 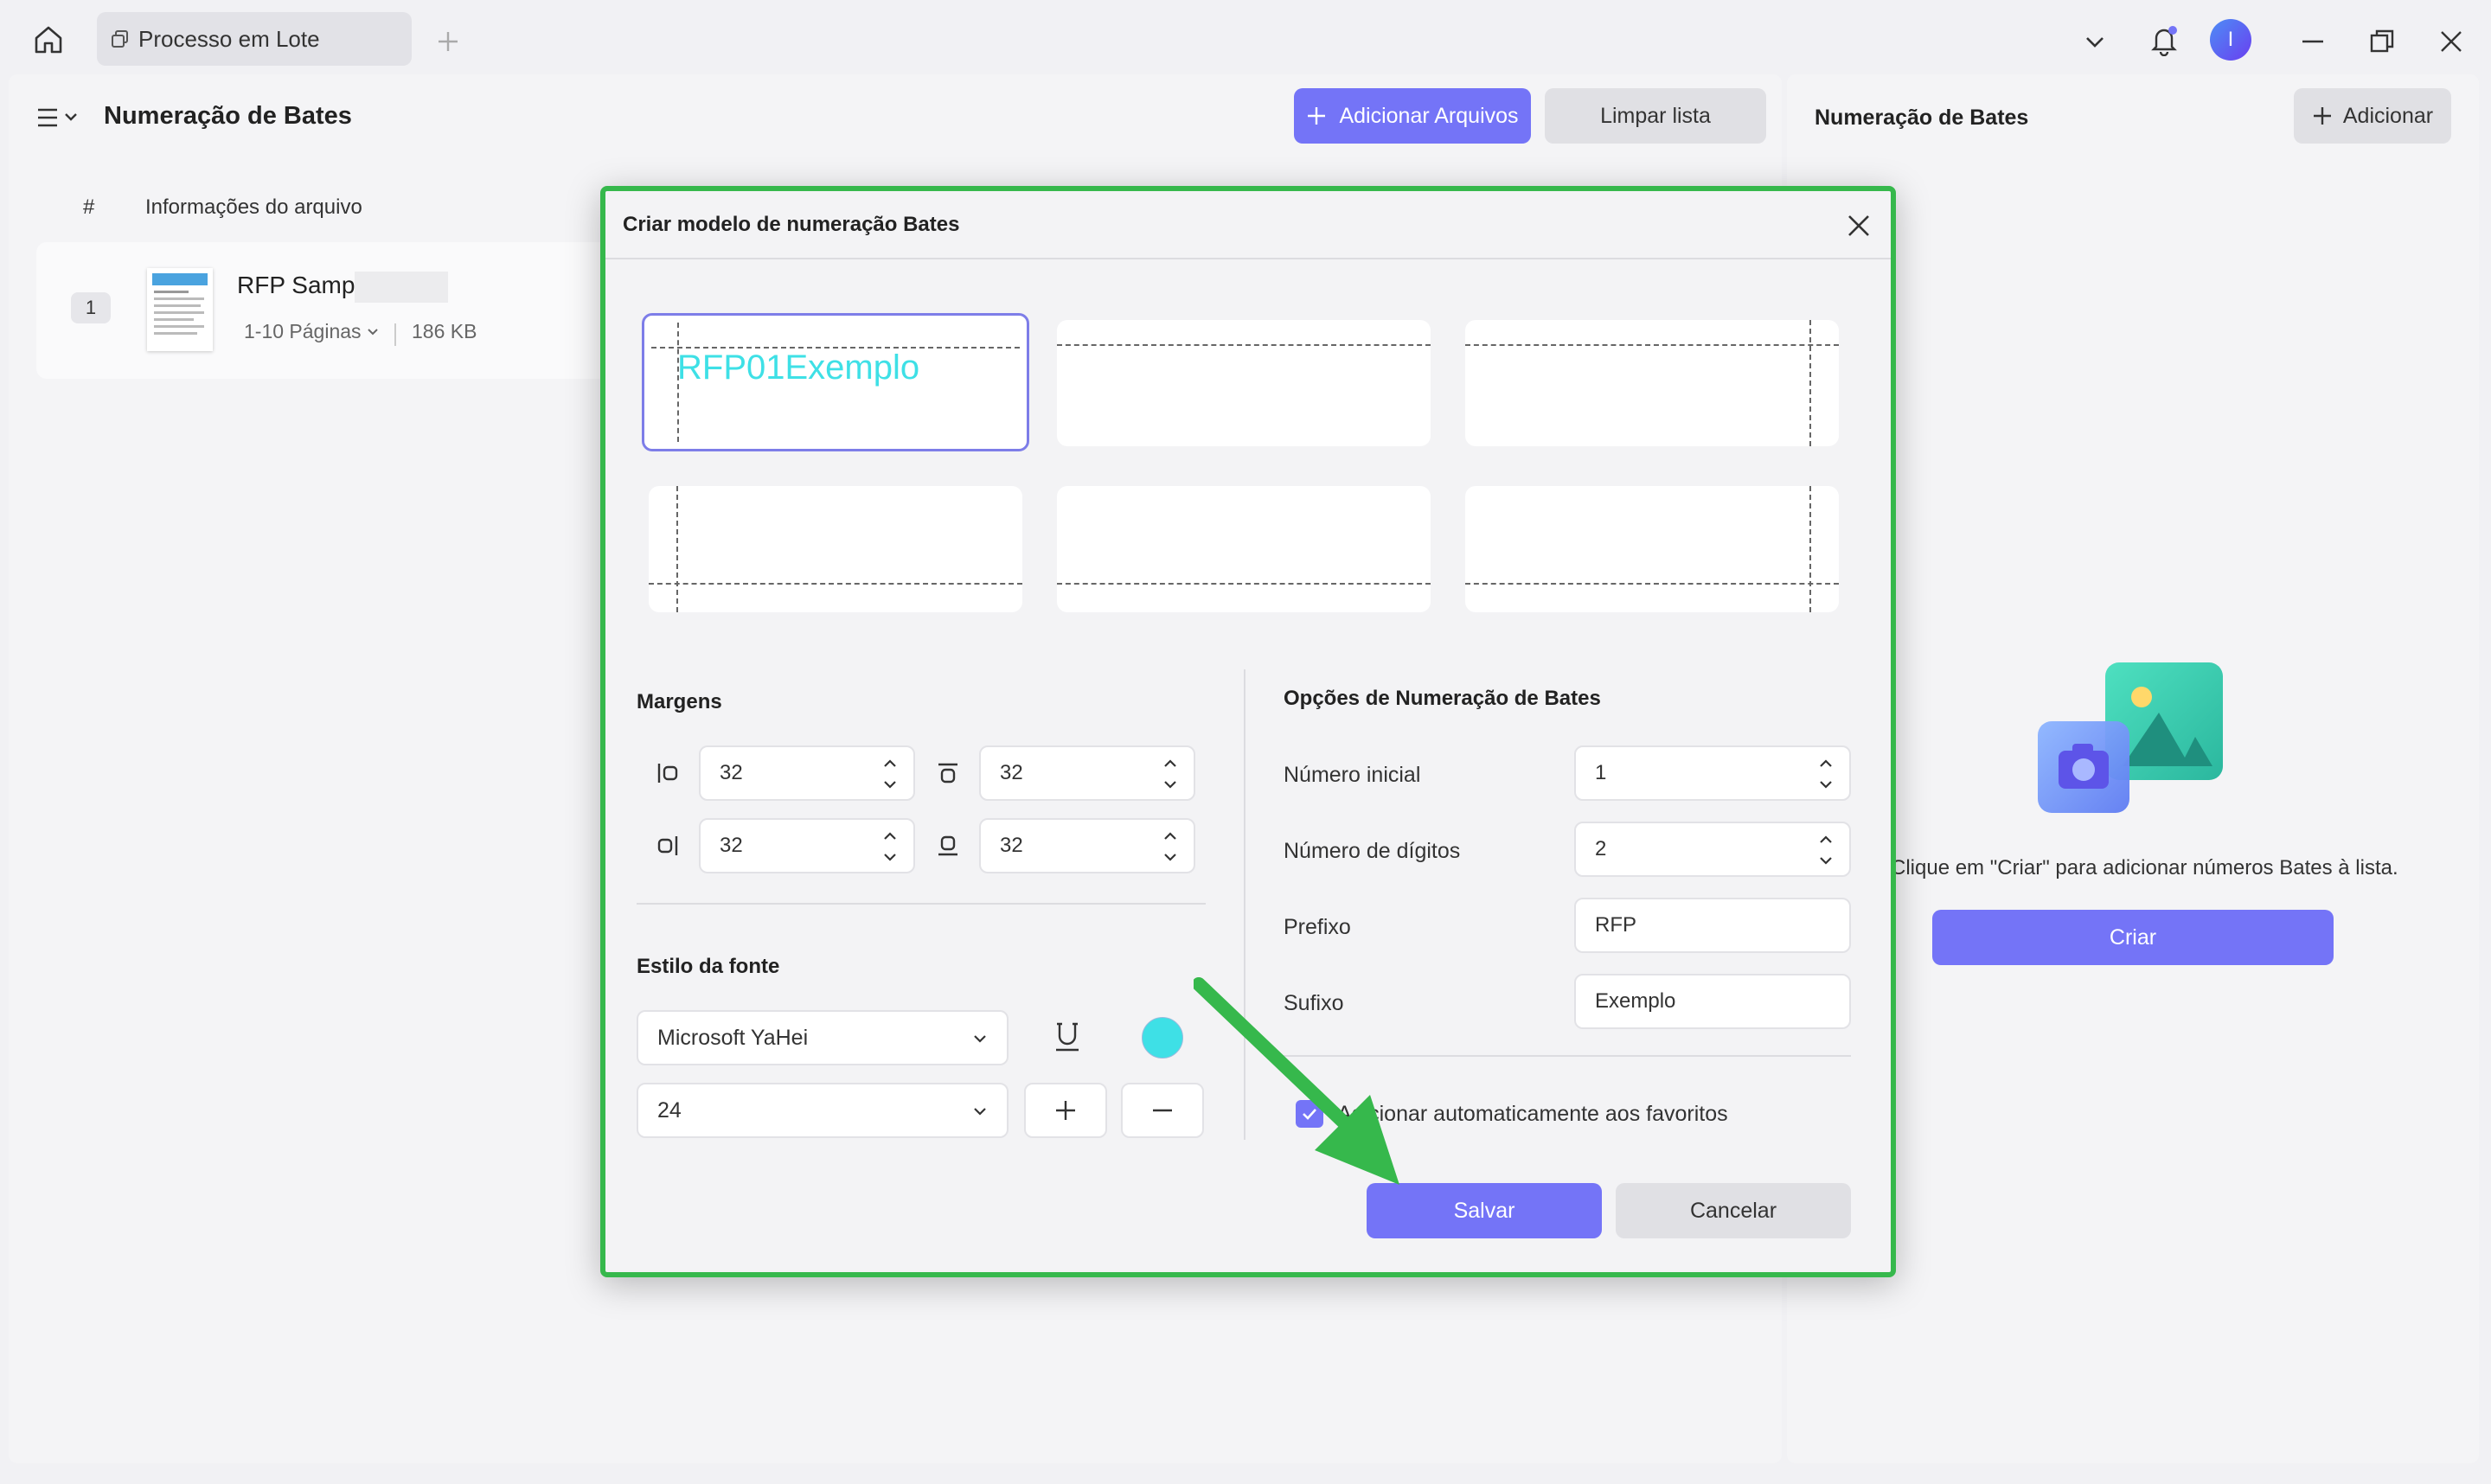 What do you see at coordinates (1636, 1001) in the screenshot?
I see `suffix-value: Exemplo` at bounding box center [1636, 1001].